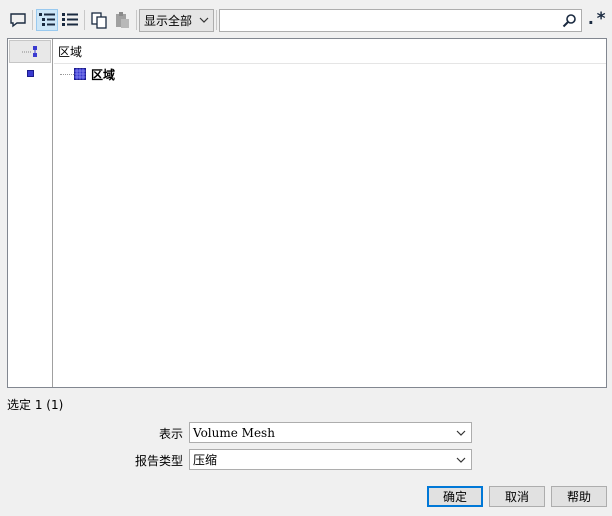 This screenshot has width=612, height=516. I want to click on ok-button: 确定, so click(455, 496).